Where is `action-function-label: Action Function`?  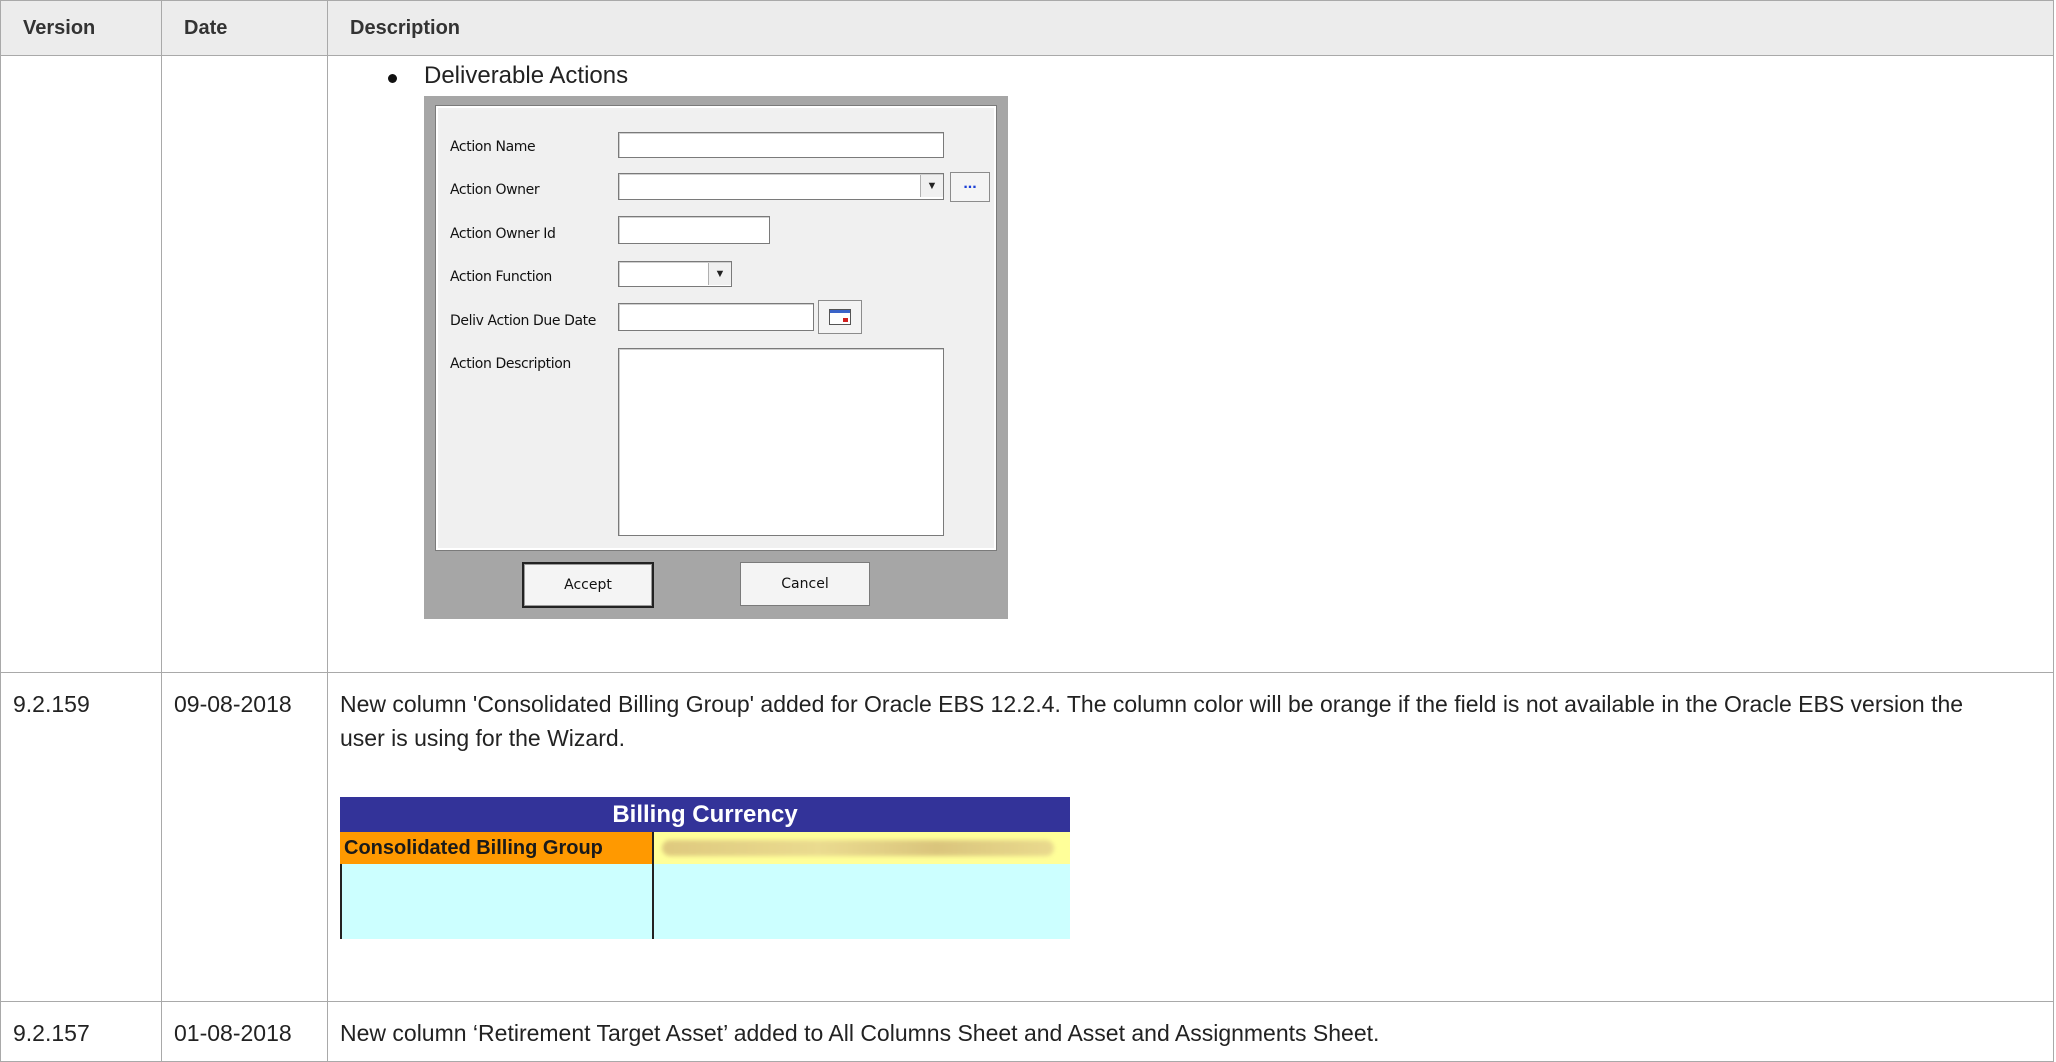
action-function-label: Action Function is located at coordinates (501, 277).